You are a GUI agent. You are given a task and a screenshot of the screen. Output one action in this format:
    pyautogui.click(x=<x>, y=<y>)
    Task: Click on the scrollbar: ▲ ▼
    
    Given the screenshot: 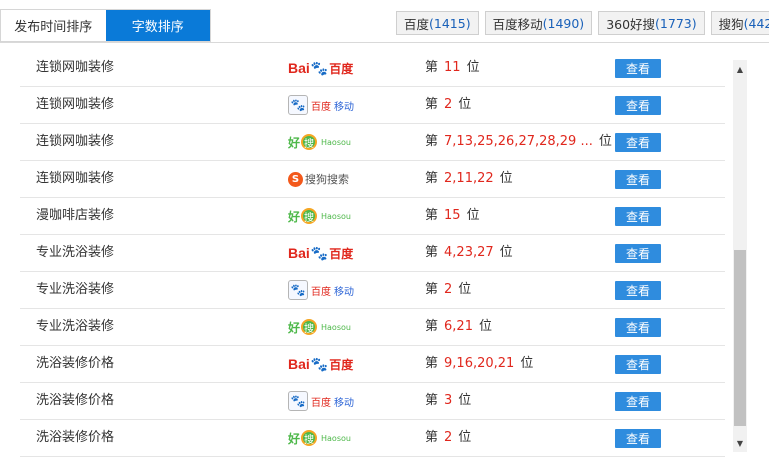 What is the action you would take?
    pyautogui.click(x=740, y=256)
    